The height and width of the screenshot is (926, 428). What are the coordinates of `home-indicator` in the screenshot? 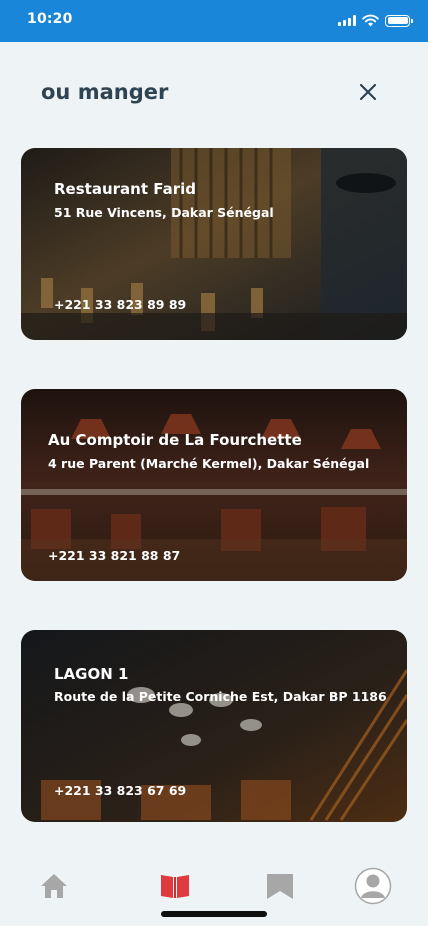 It's located at (214, 914).